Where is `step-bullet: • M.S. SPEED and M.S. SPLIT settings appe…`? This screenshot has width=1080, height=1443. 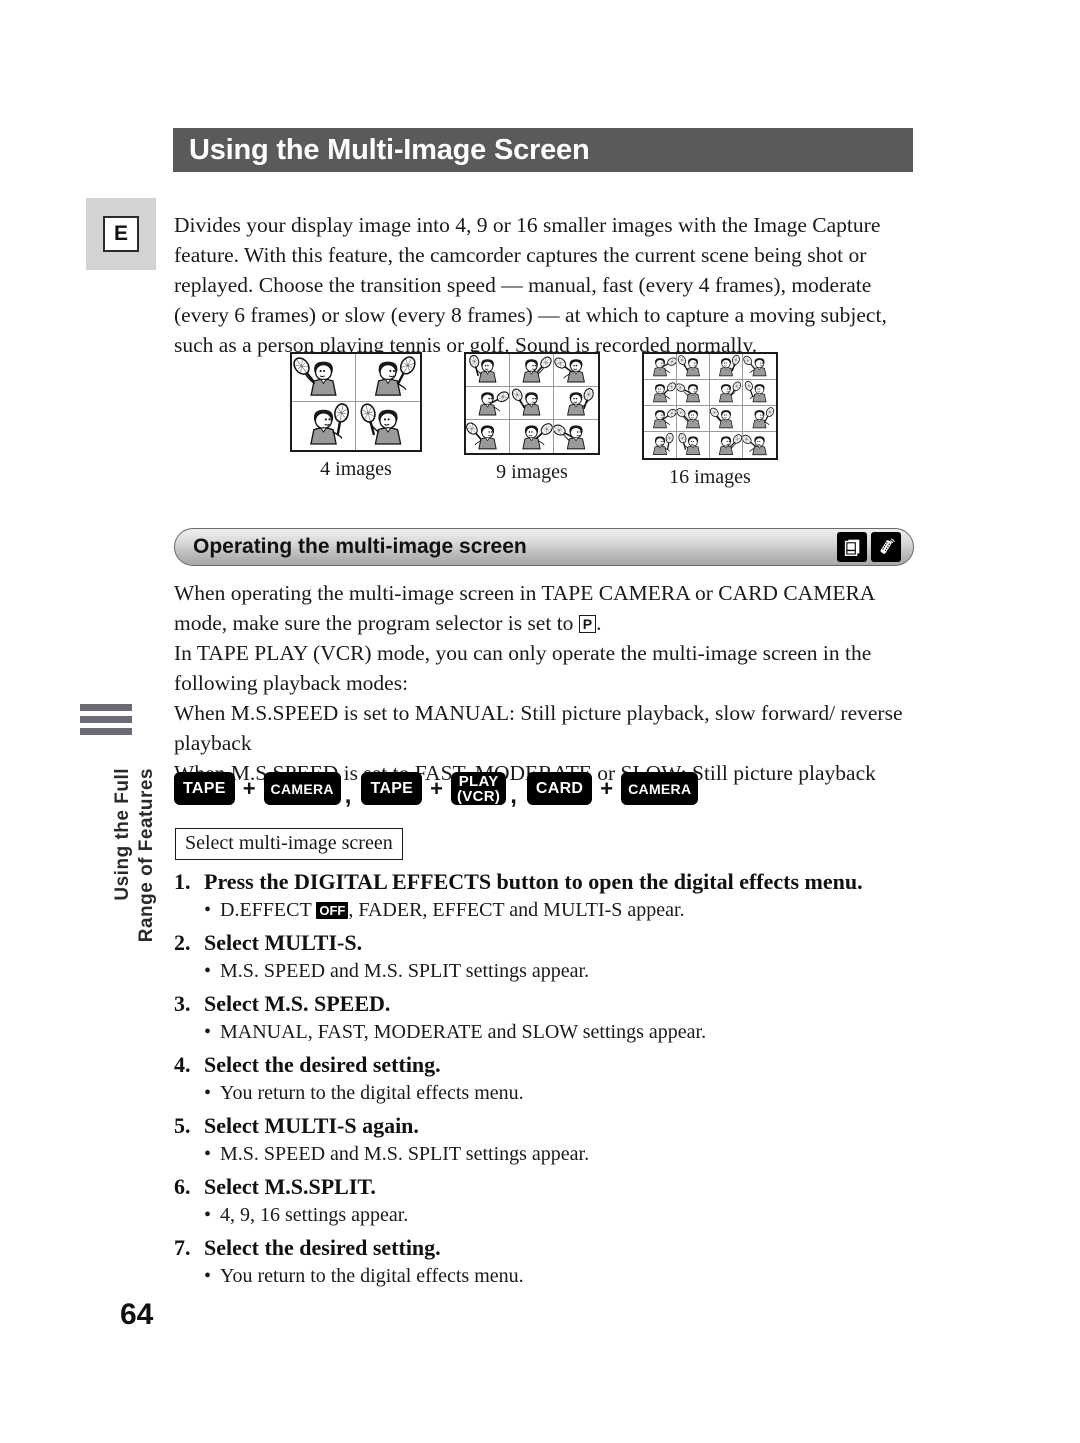 step-bullet: • M.S. SPEED and M.S. SPLIT settings appe… is located at coordinates (548, 1154).